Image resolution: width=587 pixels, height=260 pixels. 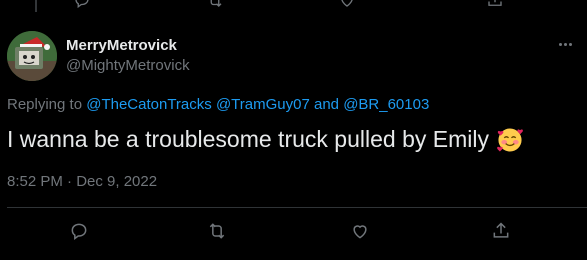 What do you see at coordinates (326, 104) in the screenshot?
I see `mention-joiner: and` at bounding box center [326, 104].